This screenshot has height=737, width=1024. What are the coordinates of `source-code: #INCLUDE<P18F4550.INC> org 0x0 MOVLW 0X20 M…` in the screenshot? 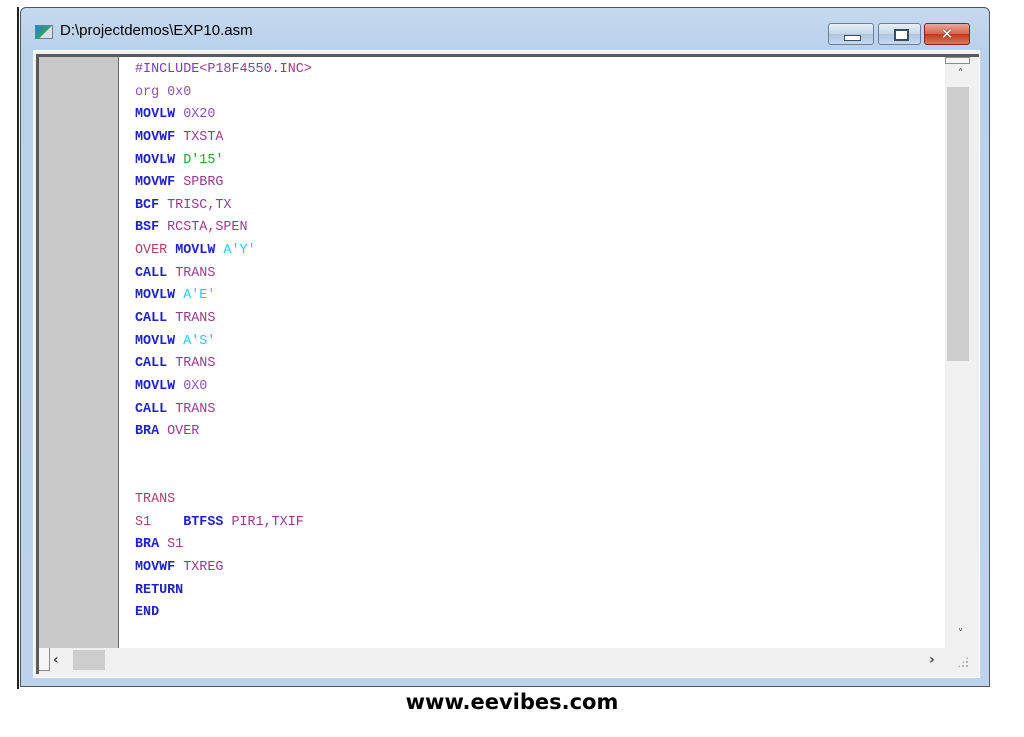 It's located at (223, 342).